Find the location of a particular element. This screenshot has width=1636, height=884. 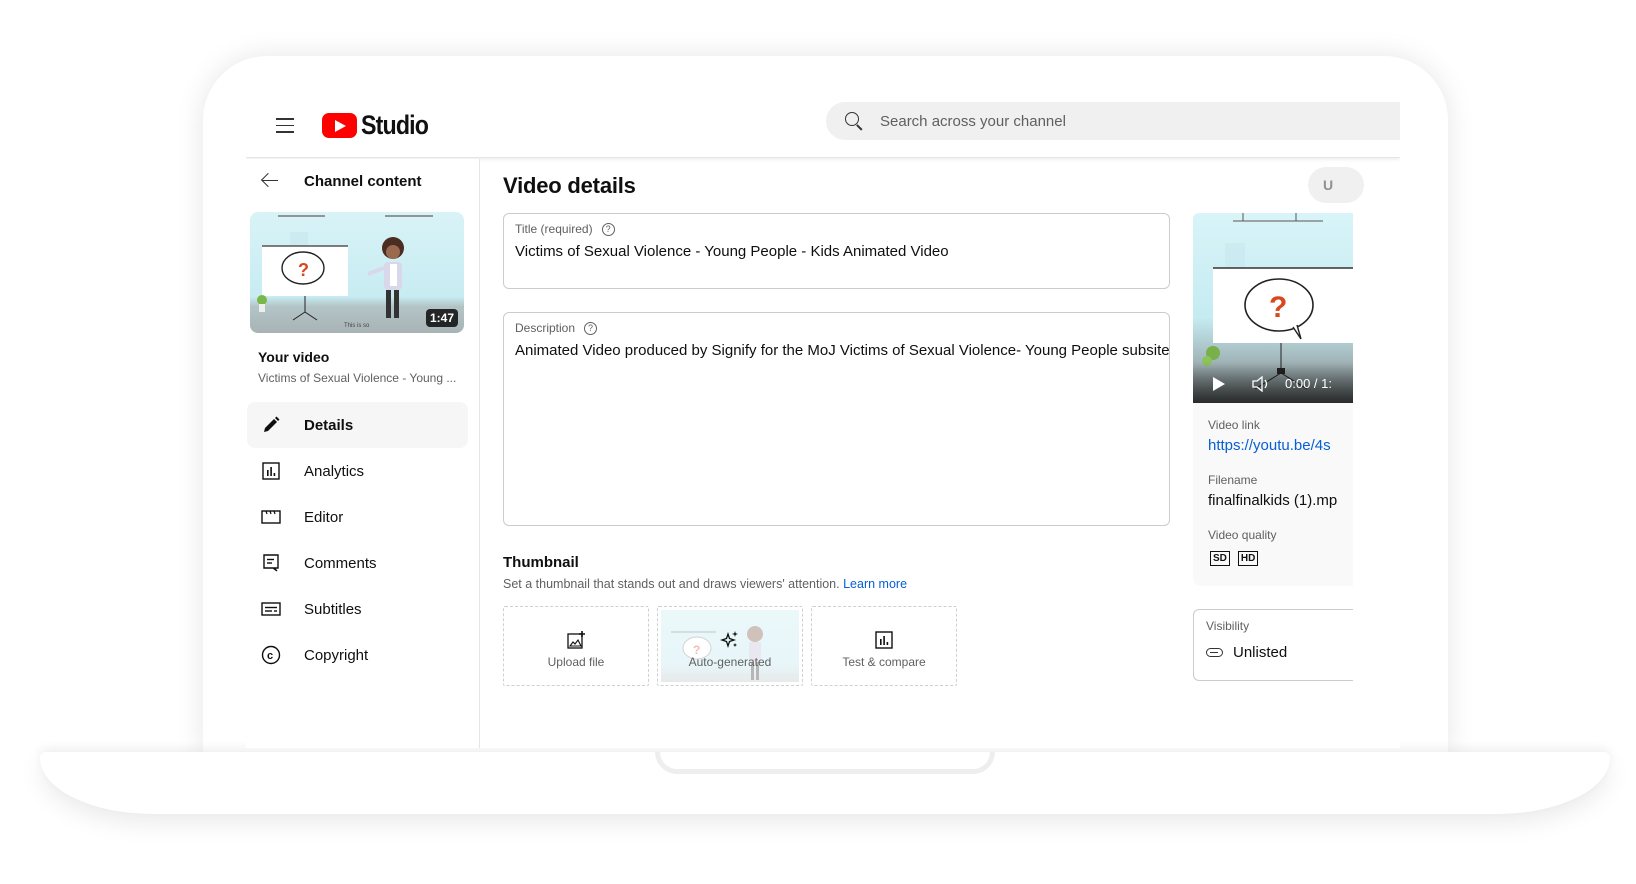

search-icon is located at coordinates (854, 121).